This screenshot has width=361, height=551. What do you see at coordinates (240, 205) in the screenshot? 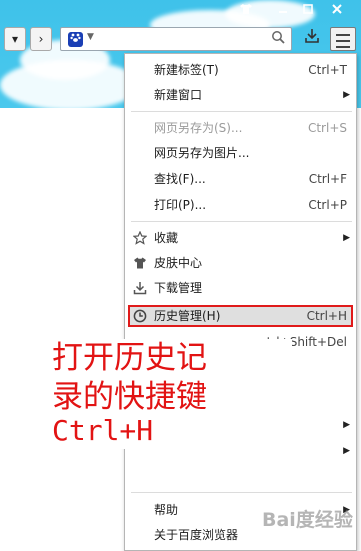
I see `menu-item-print: 打印(P)... Ctrl+P` at bounding box center [240, 205].